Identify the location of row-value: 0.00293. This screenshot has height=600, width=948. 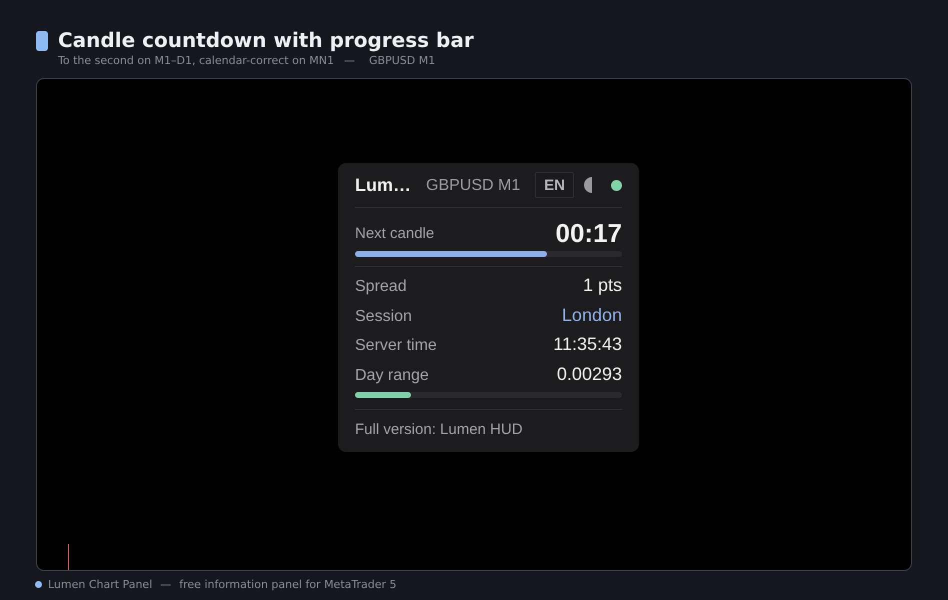
(589, 374).